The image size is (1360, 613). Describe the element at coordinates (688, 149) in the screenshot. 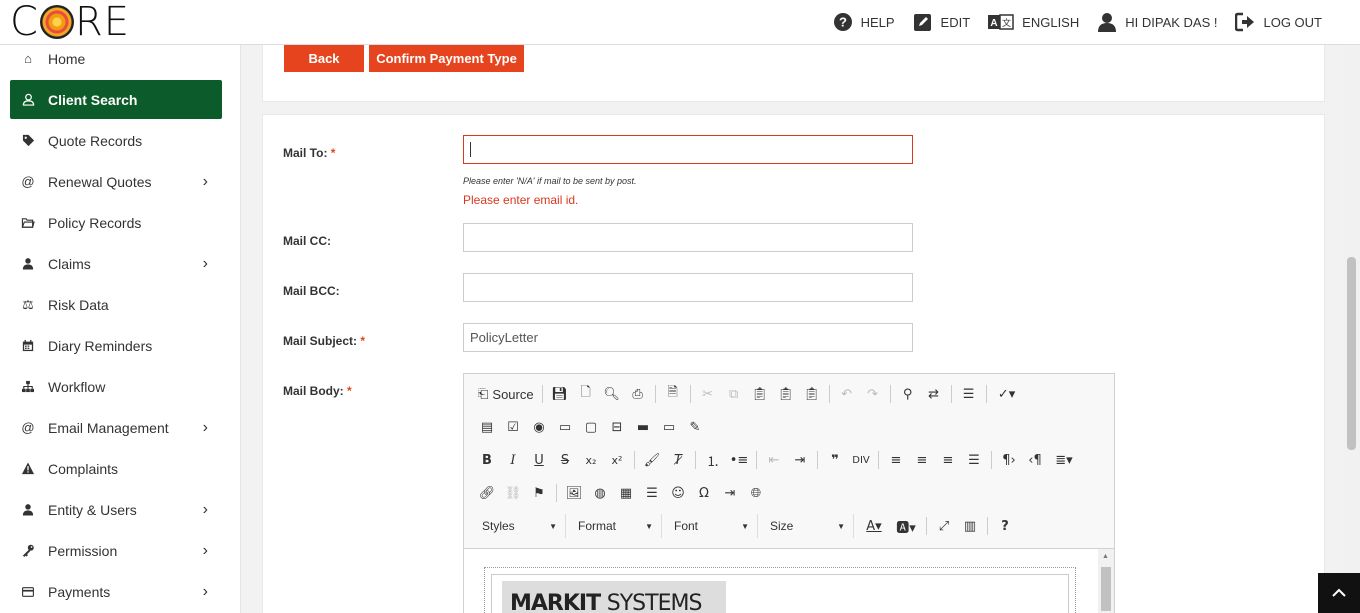

I see `mail-to-input` at that location.